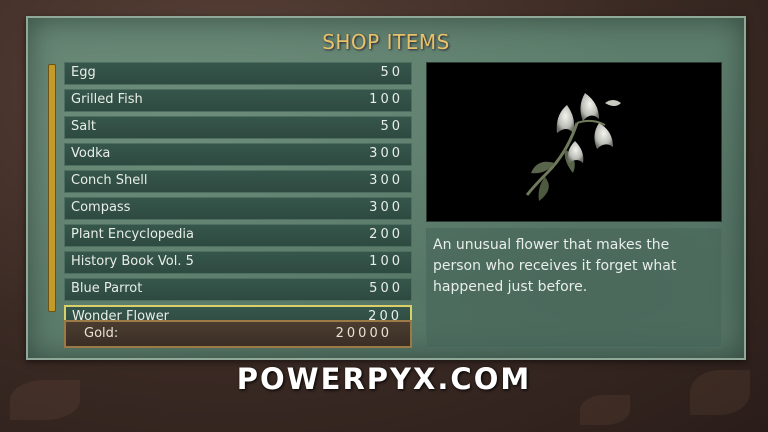  Describe the element at coordinates (91, 153) in the screenshot. I see `item-name: Vodka` at that location.